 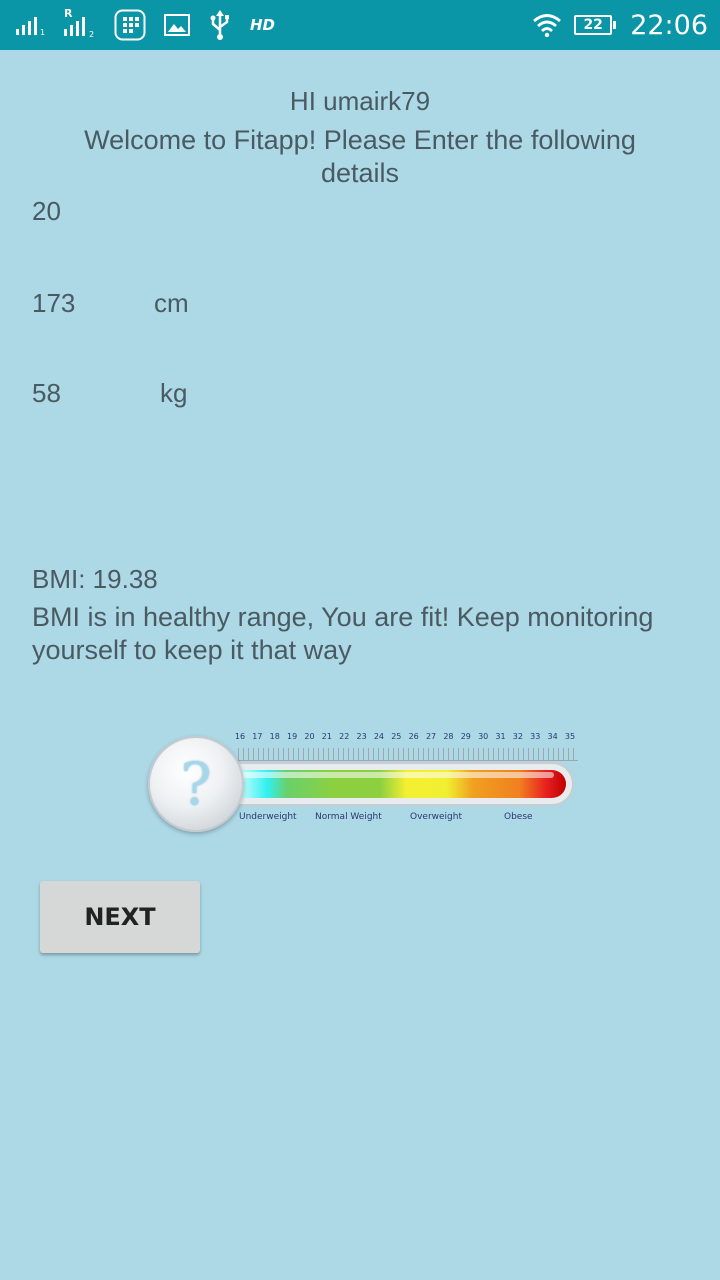 I want to click on bmi-tick-label: 29, so click(x=465, y=736).